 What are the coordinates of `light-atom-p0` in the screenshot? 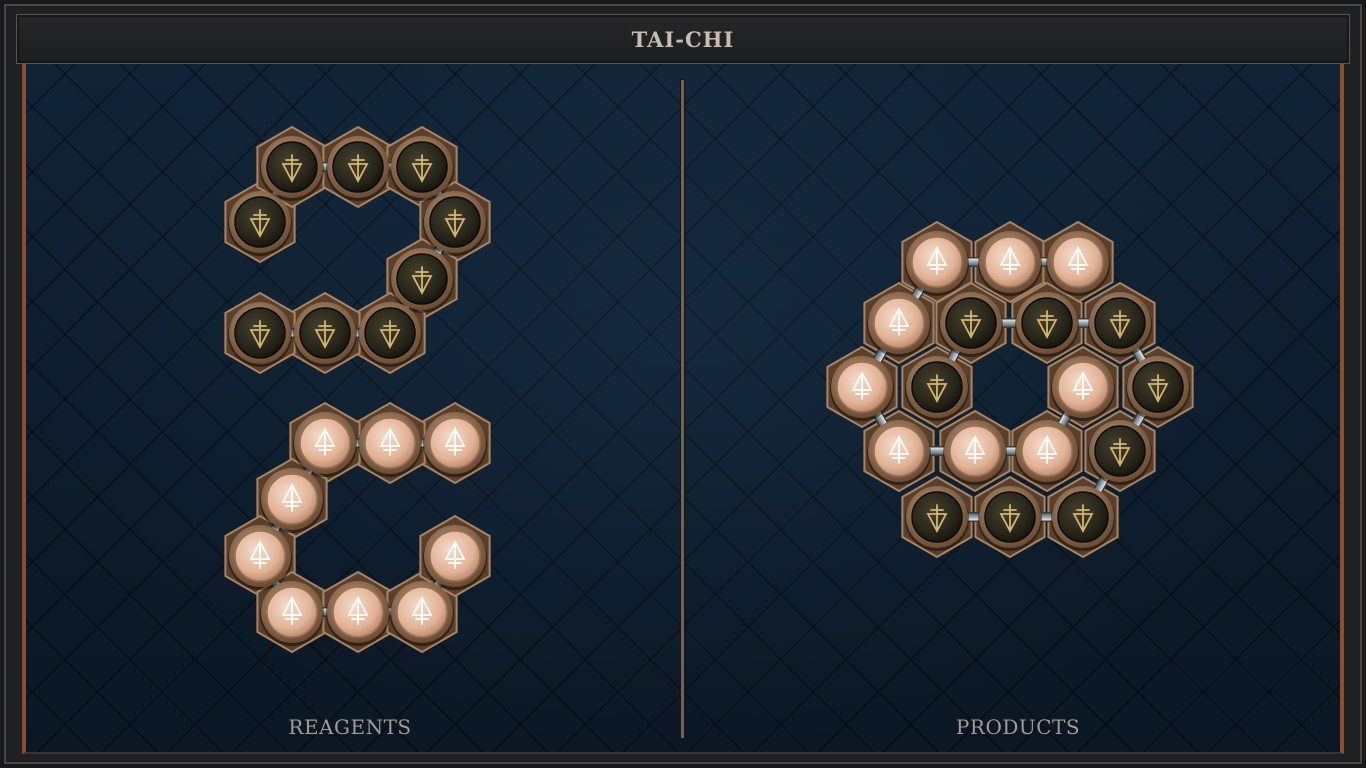 It's located at (937, 263).